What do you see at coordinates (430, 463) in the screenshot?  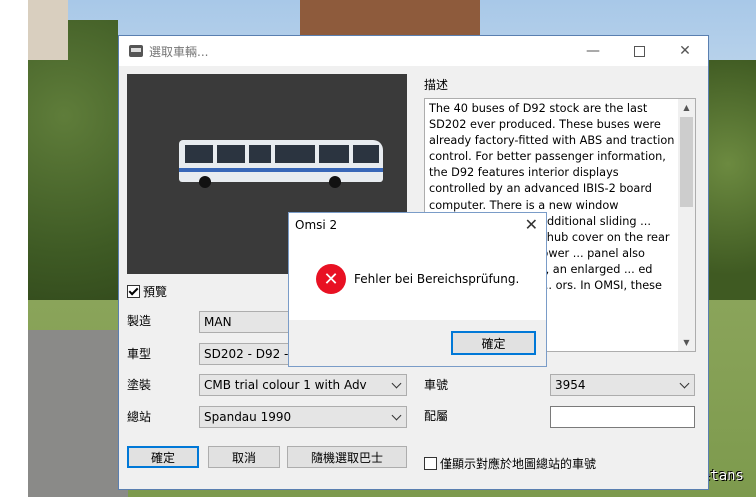 I see `checkbox-unchecked-icon` at bounding box center [430, 463].